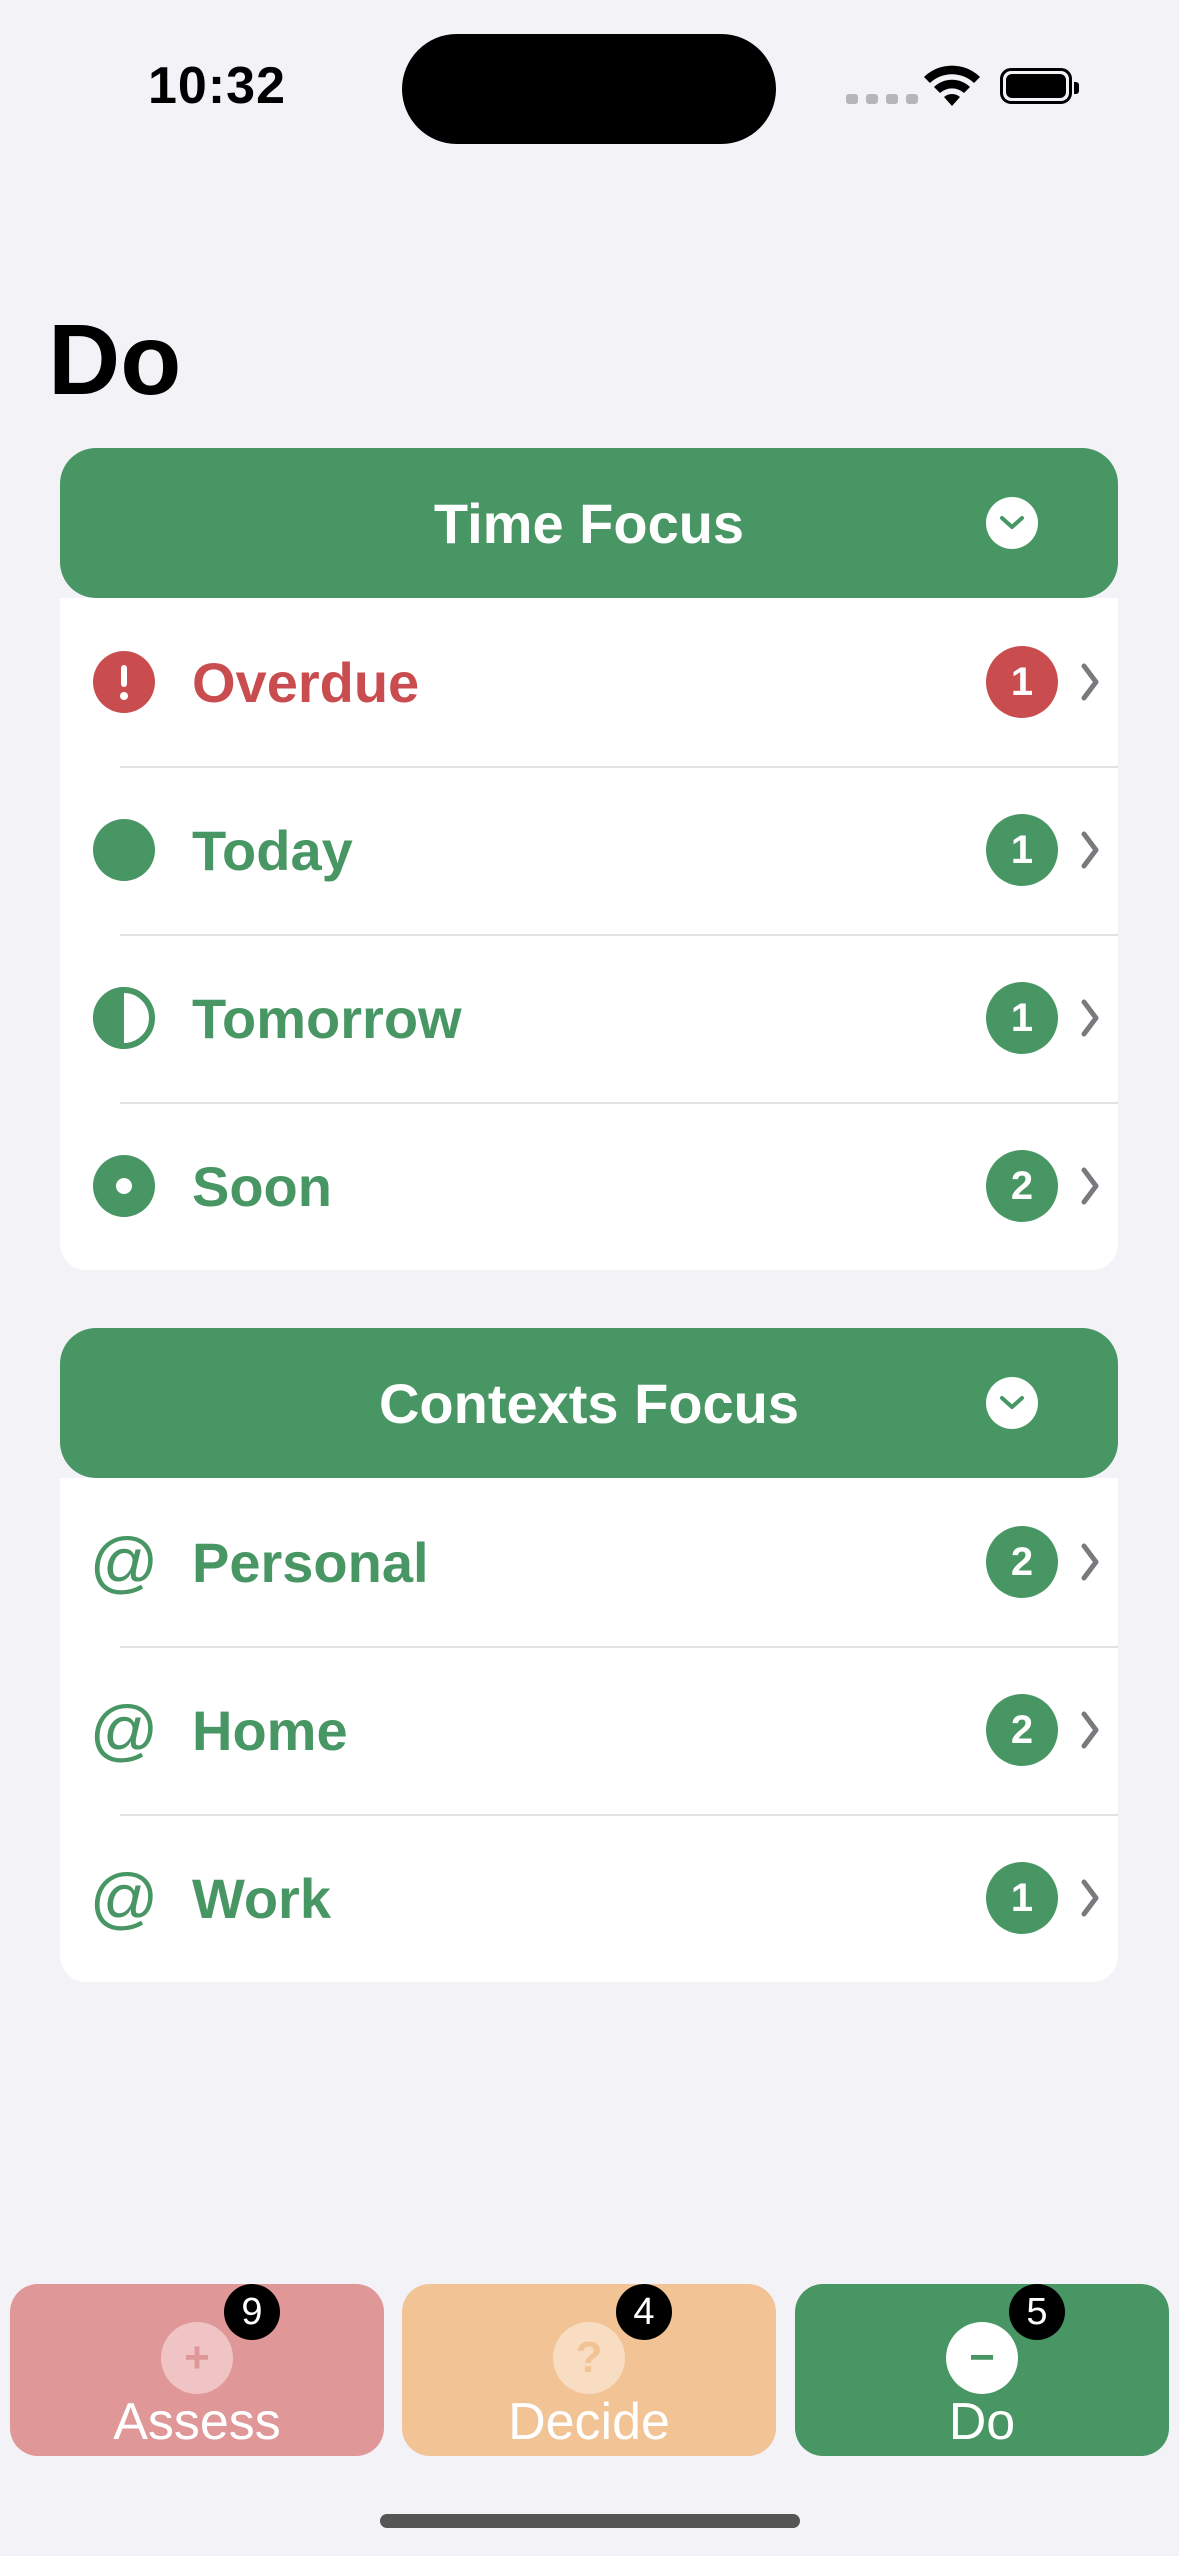 This screenshot has width=1179, height=2556. I want to click on exclamation-circle-icon, so click(124, 682).